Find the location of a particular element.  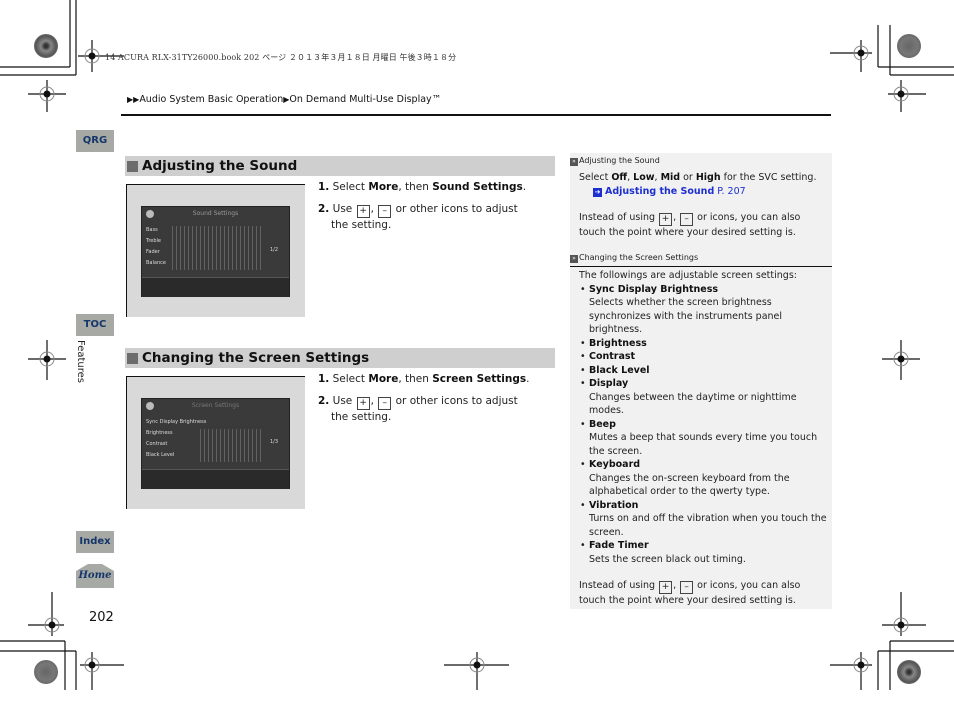

step: 1. Select More, then Sound Settings. is located at coordinates (422, 187).